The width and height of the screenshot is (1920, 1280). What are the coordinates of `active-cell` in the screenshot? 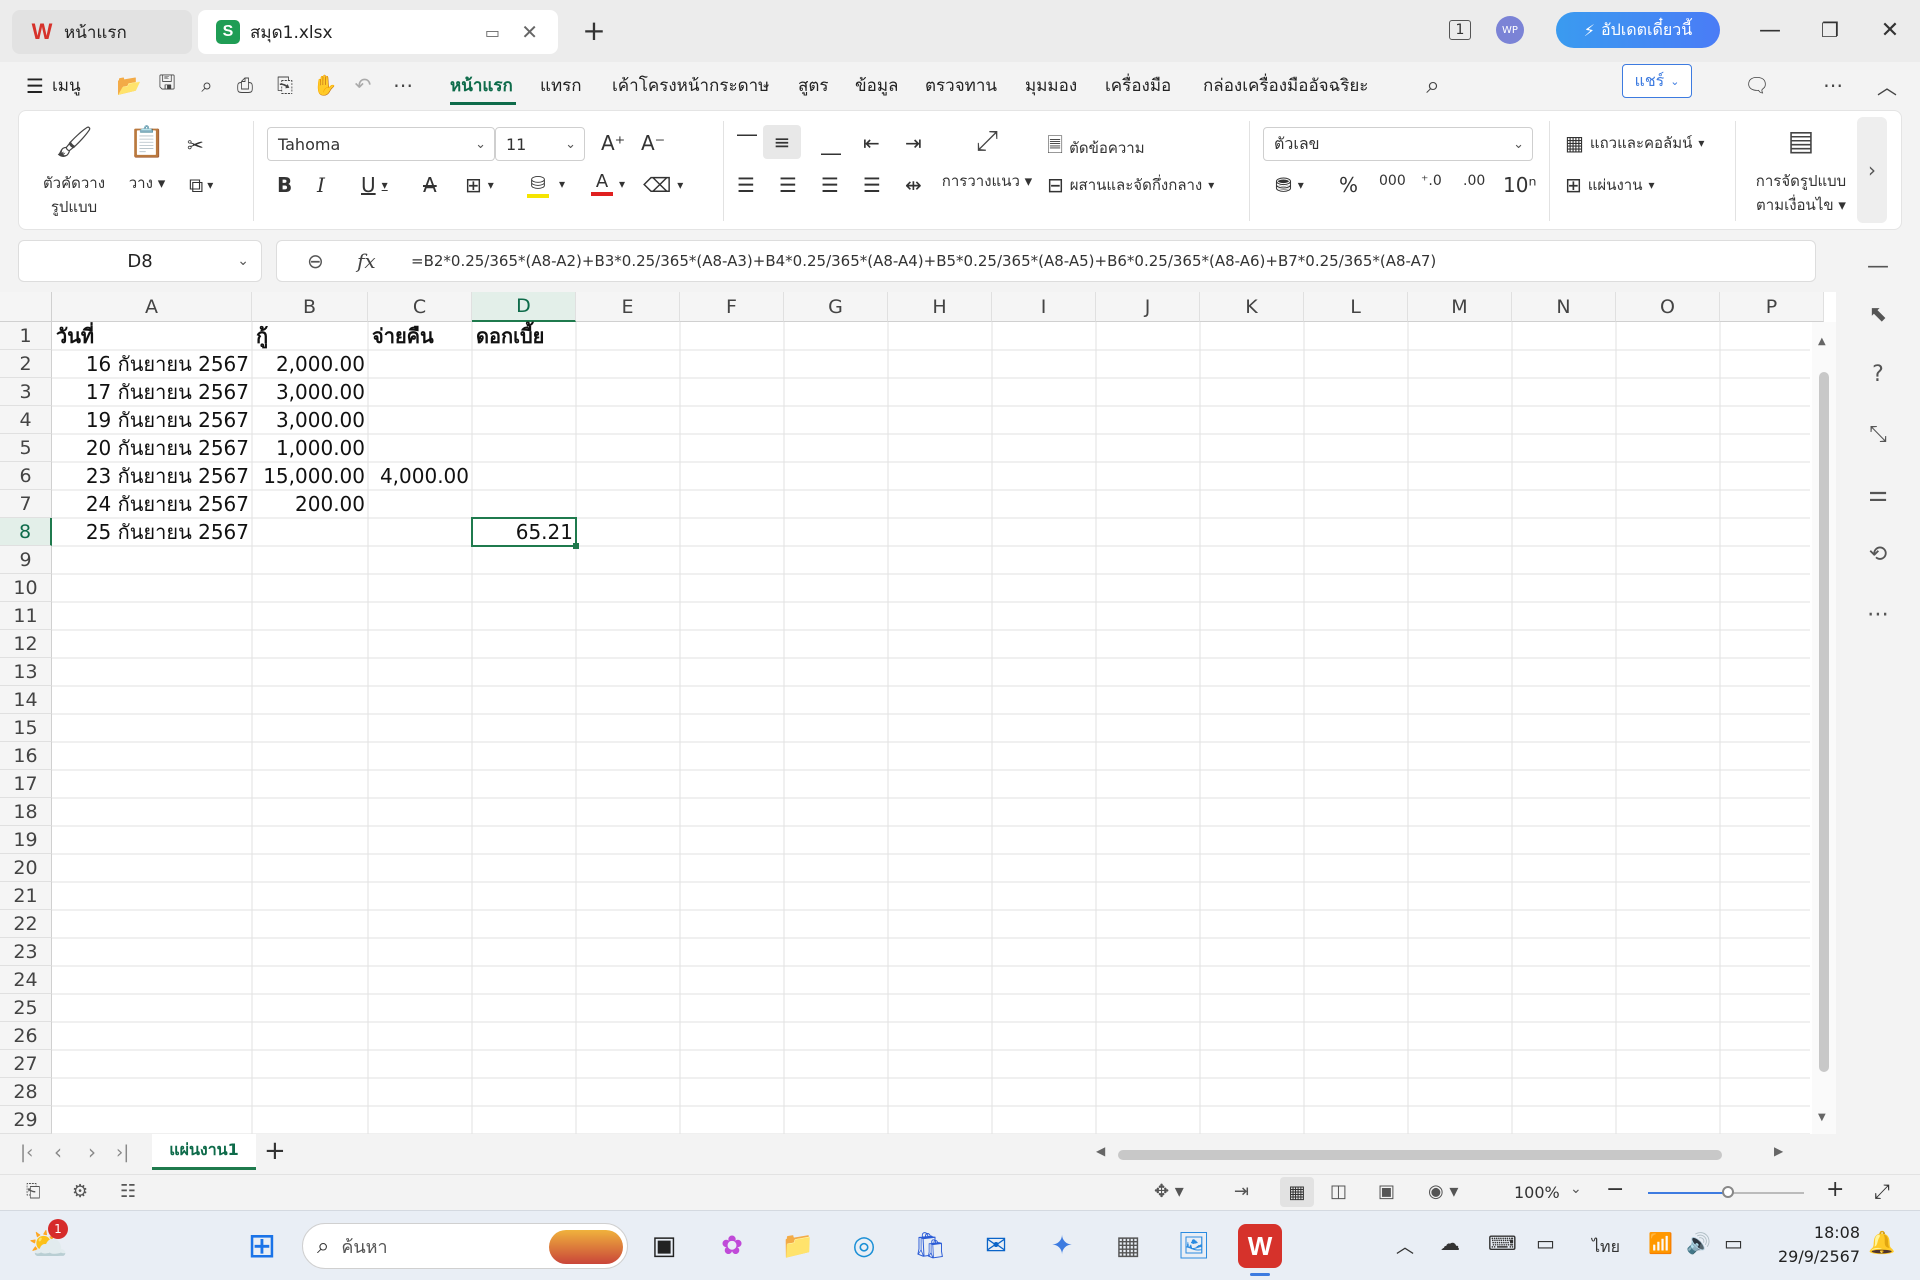 It's located at (524, 532).